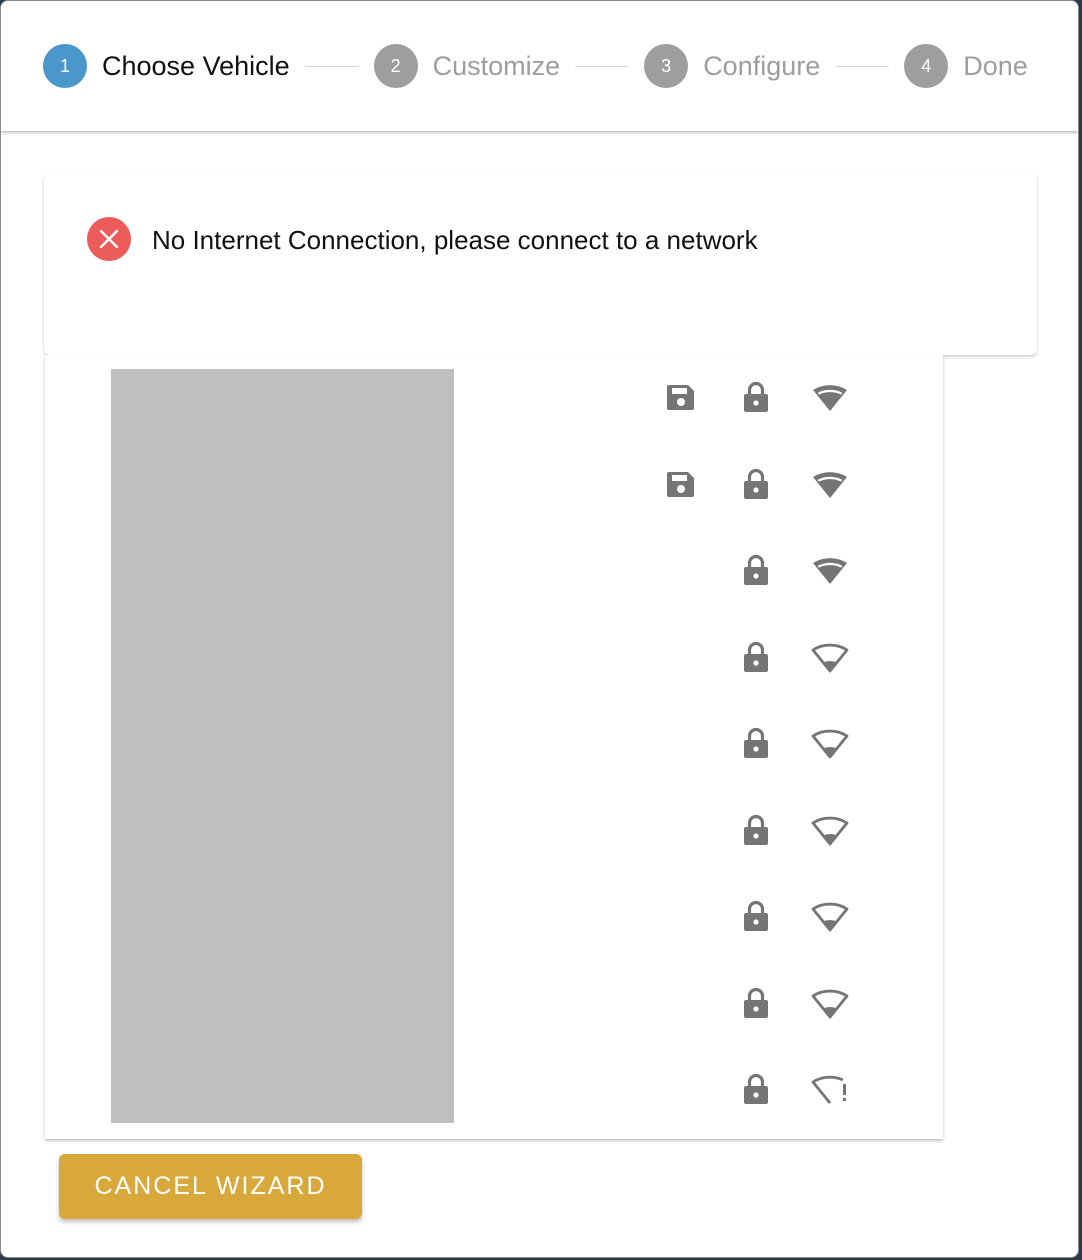 The width and height of the screenshot is (1082, 1260). Describe the element at coordinates (830, 1089) in the screenshot. I see `wifi-alert-icon` at that location.